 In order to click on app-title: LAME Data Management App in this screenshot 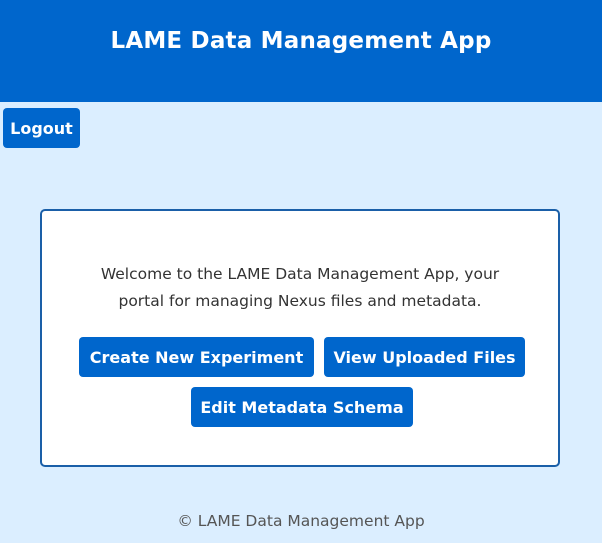, I will do `click(301, 41)`.